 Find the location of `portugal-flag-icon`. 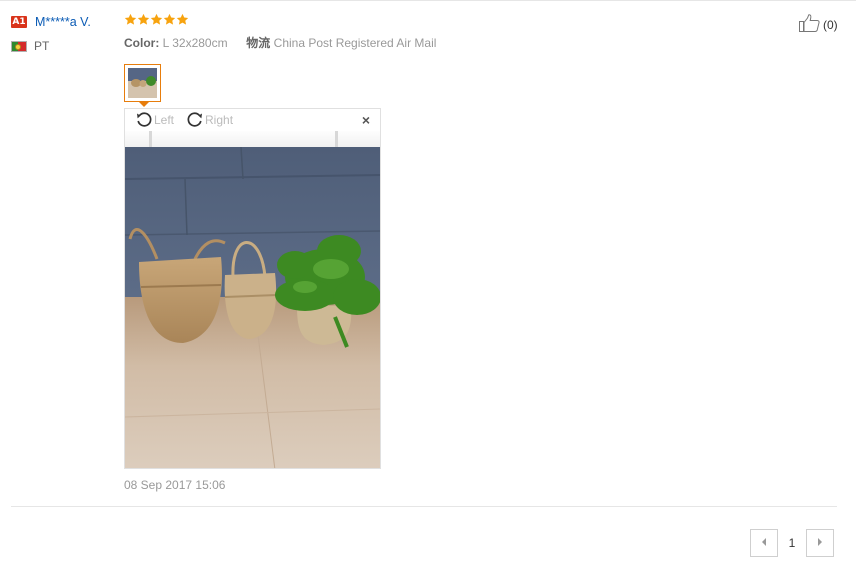

portugal-flag-icon is located at coordinates (19, 46).